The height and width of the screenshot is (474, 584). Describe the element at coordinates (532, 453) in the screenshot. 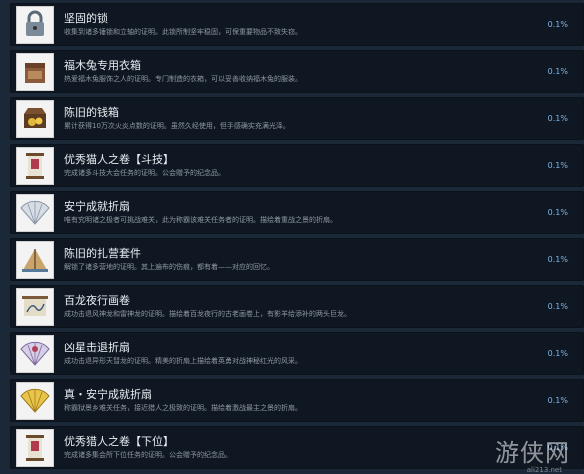

I see `watermark-logo: 游侠网` at that location.